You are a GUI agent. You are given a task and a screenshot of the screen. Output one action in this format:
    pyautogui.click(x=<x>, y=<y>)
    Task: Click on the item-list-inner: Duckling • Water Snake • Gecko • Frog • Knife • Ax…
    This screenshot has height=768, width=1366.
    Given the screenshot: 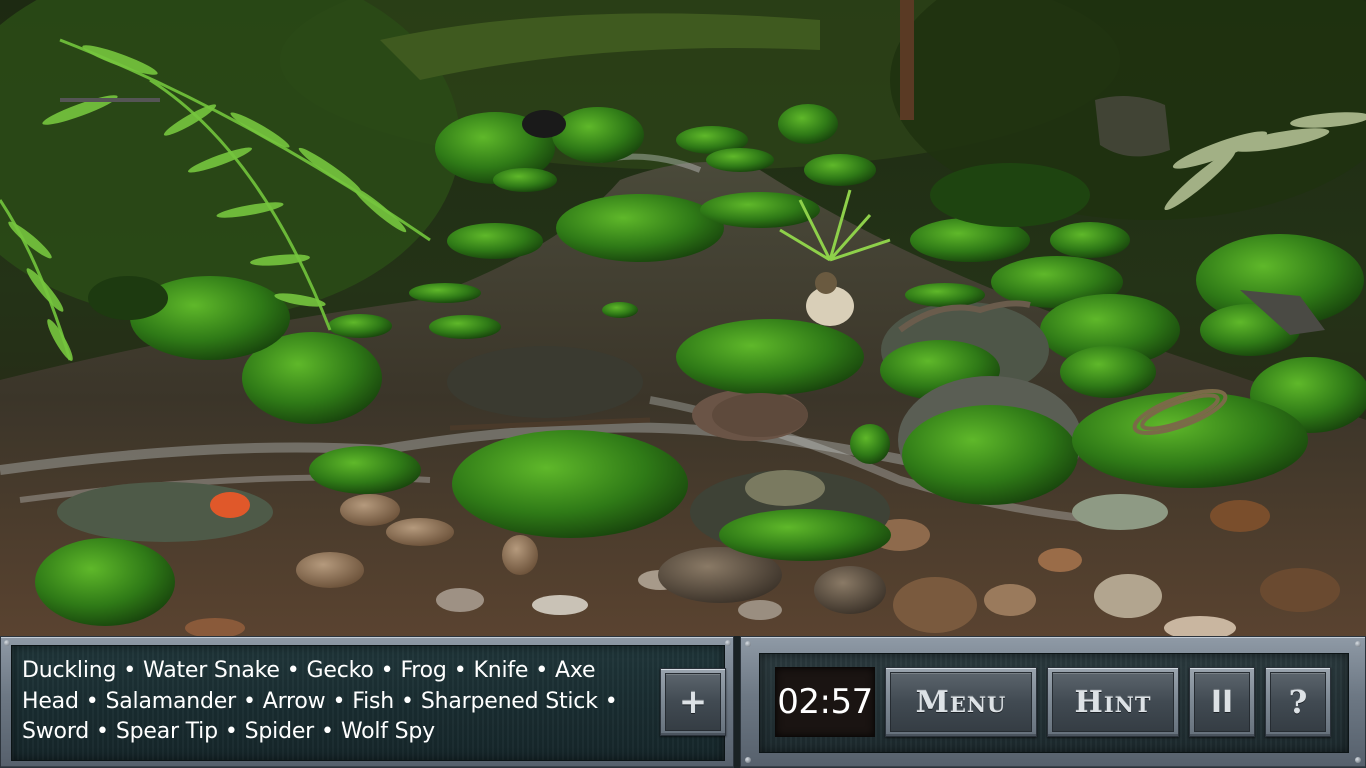 What is the action you would take?
    pyautogui.click(x=368, y=703)
    